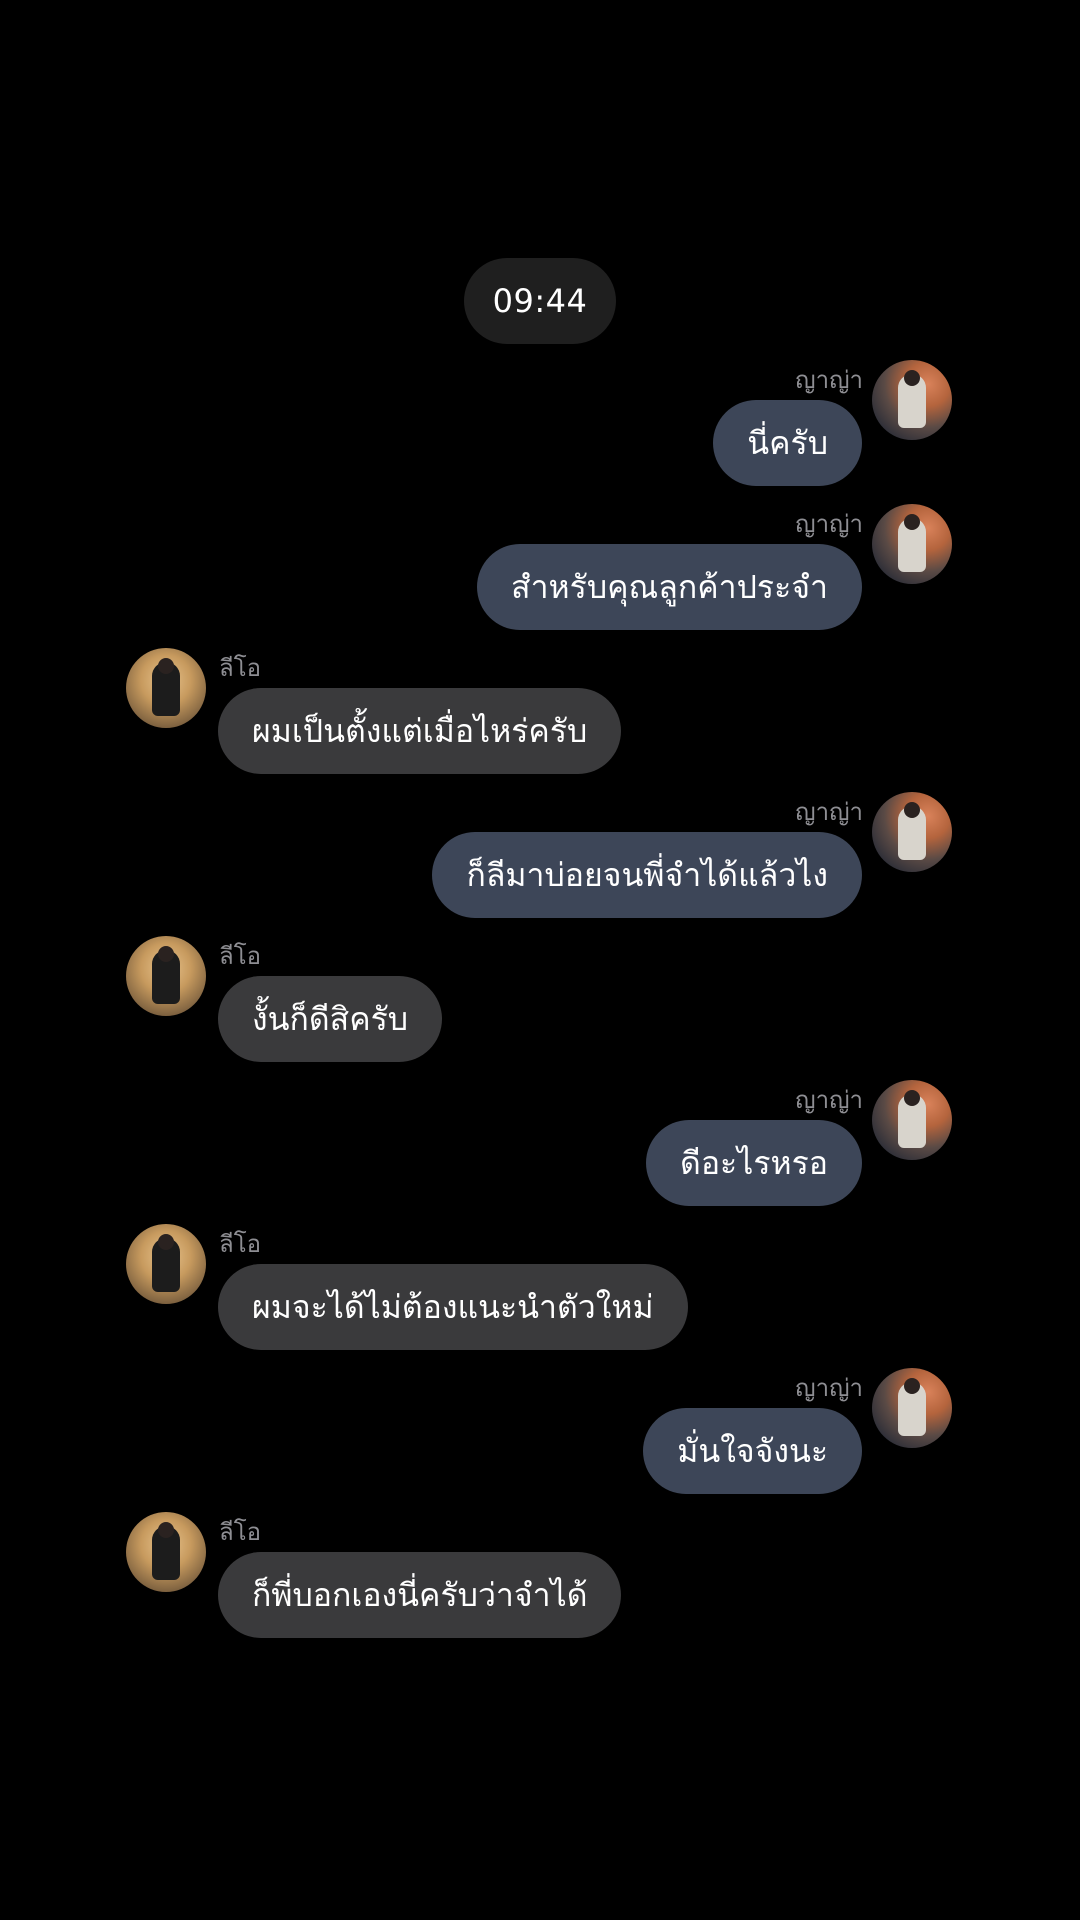 The width and height of the screenshot is (1080, 1920). Describe the element at coordinates (540, 1433) in the screenshot. I see `message-row: ญาญ่า มั่นใจจังนะ` at that location.